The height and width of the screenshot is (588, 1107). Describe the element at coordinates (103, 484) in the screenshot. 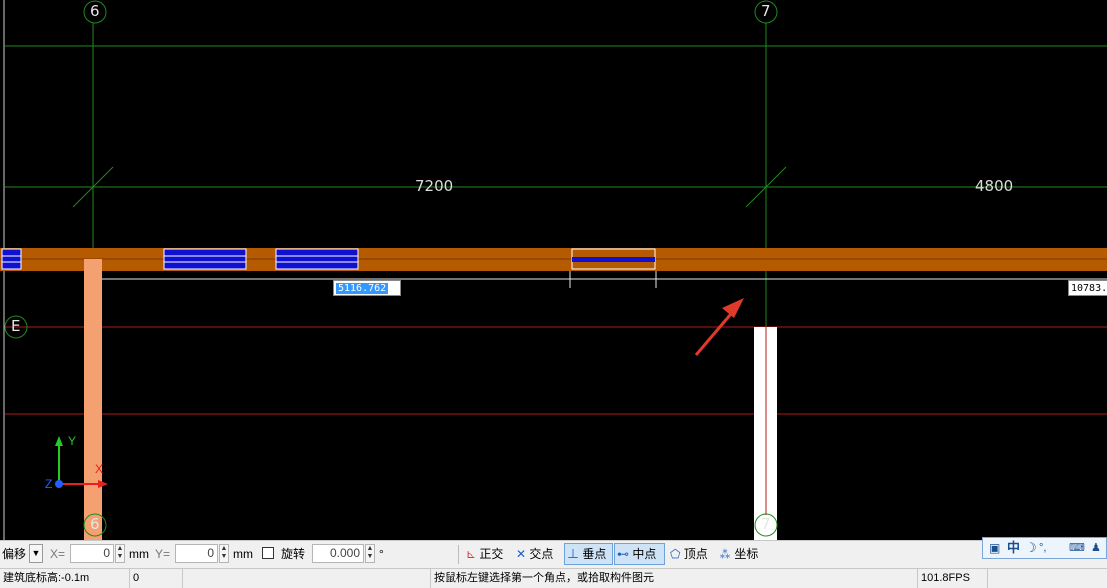

I see `ucs-x-arrow` at that location.